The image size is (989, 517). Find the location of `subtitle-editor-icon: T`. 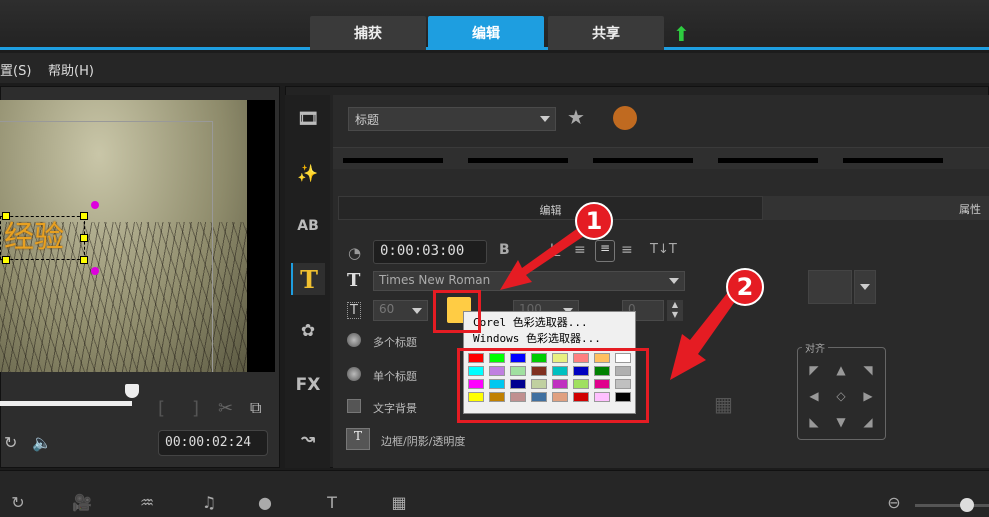

subtitle-editor-icon: T is located at coordinates (332, 503).